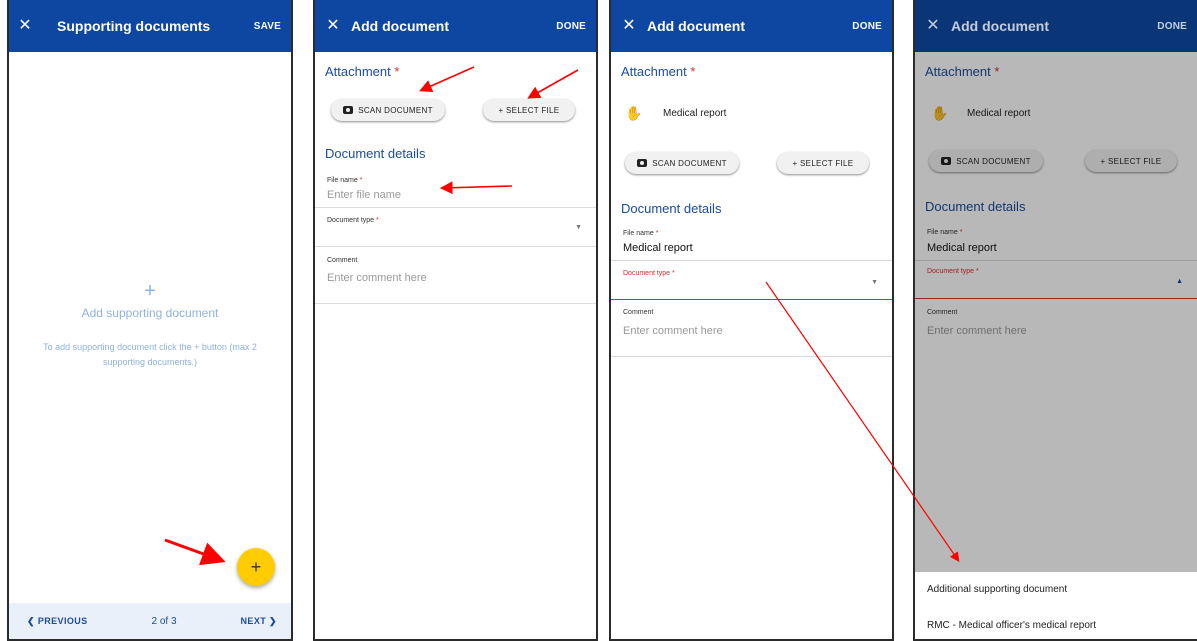 The height and width of the screenshot is (641, 1197). What do you see at coordinates (57, 621) in the screenshot?
I see `previous-button: ❮ PREVIOUS` at bounding box center [57, 621].